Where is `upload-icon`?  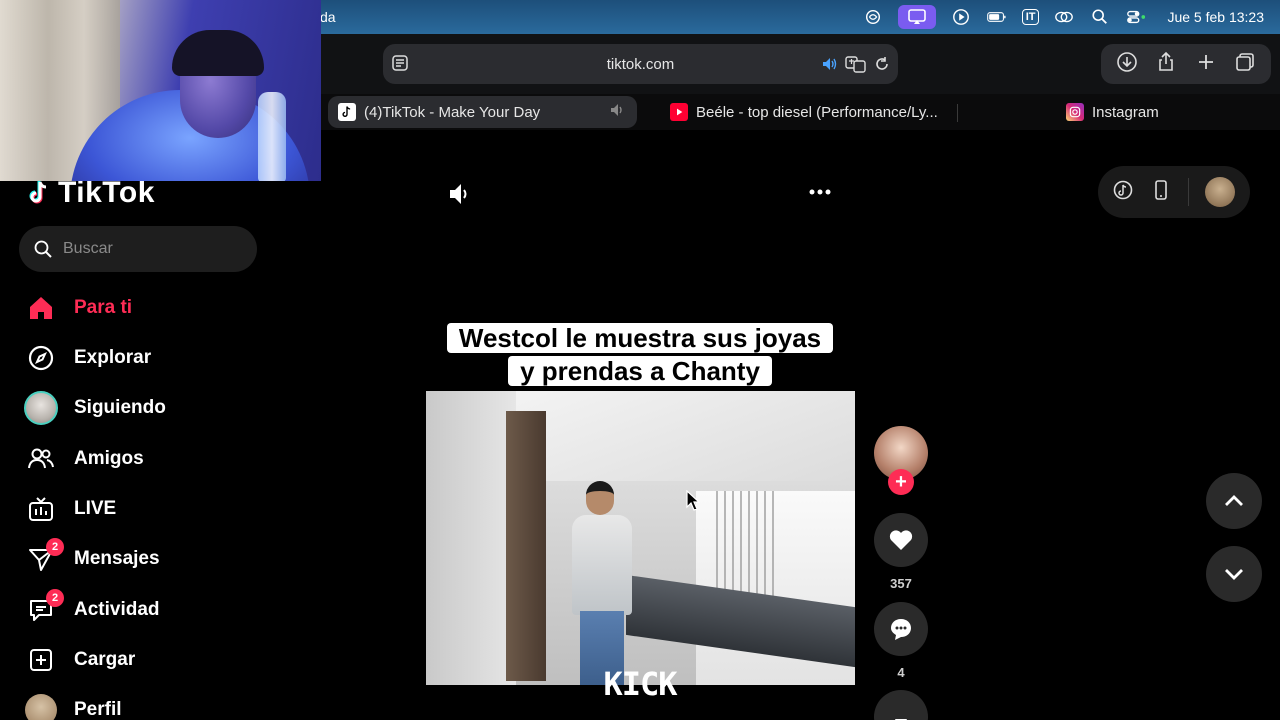 upload-icon is located at coordinates (41, 660).